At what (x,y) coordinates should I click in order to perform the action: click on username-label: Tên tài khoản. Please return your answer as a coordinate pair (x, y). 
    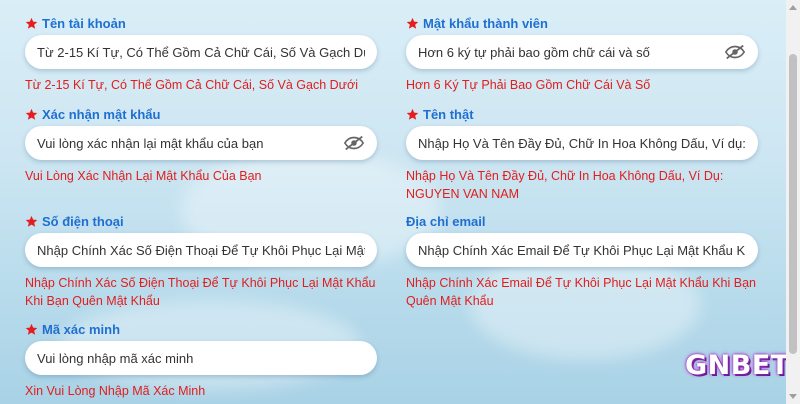
    Looking at the image, I should click on (75, 23).